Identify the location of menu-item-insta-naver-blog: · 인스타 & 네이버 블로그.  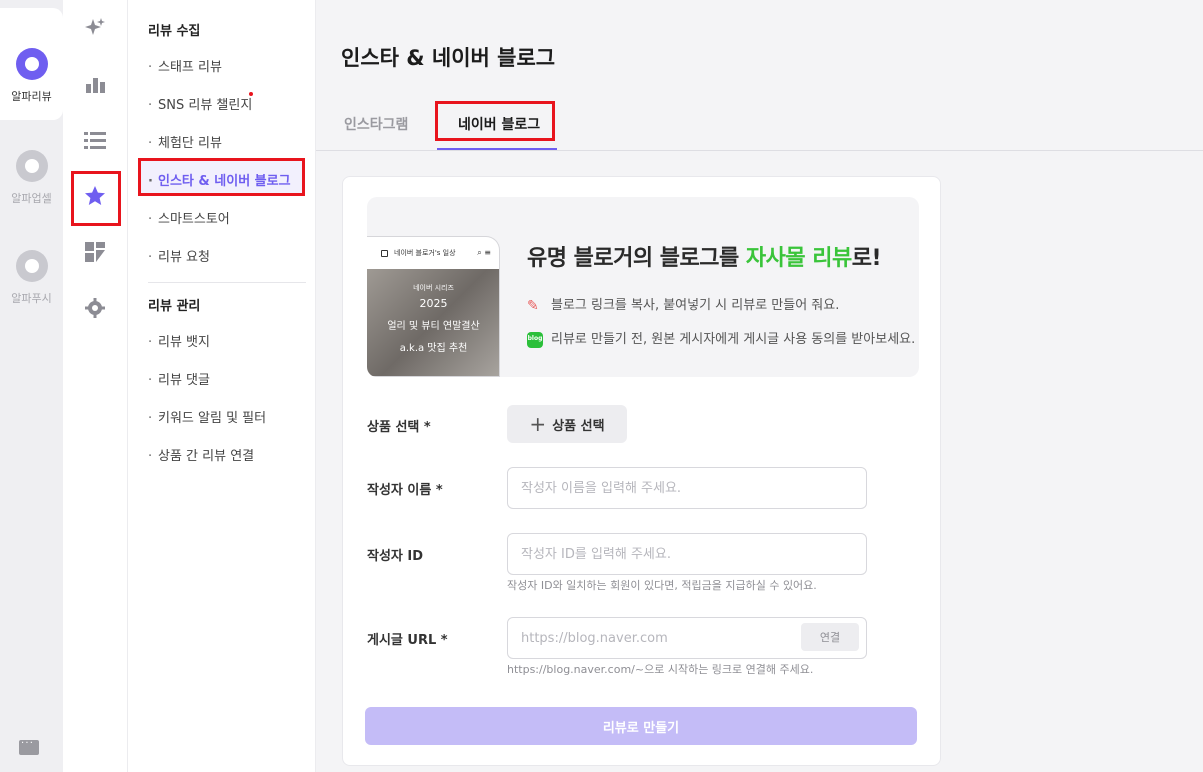
(219, 179).